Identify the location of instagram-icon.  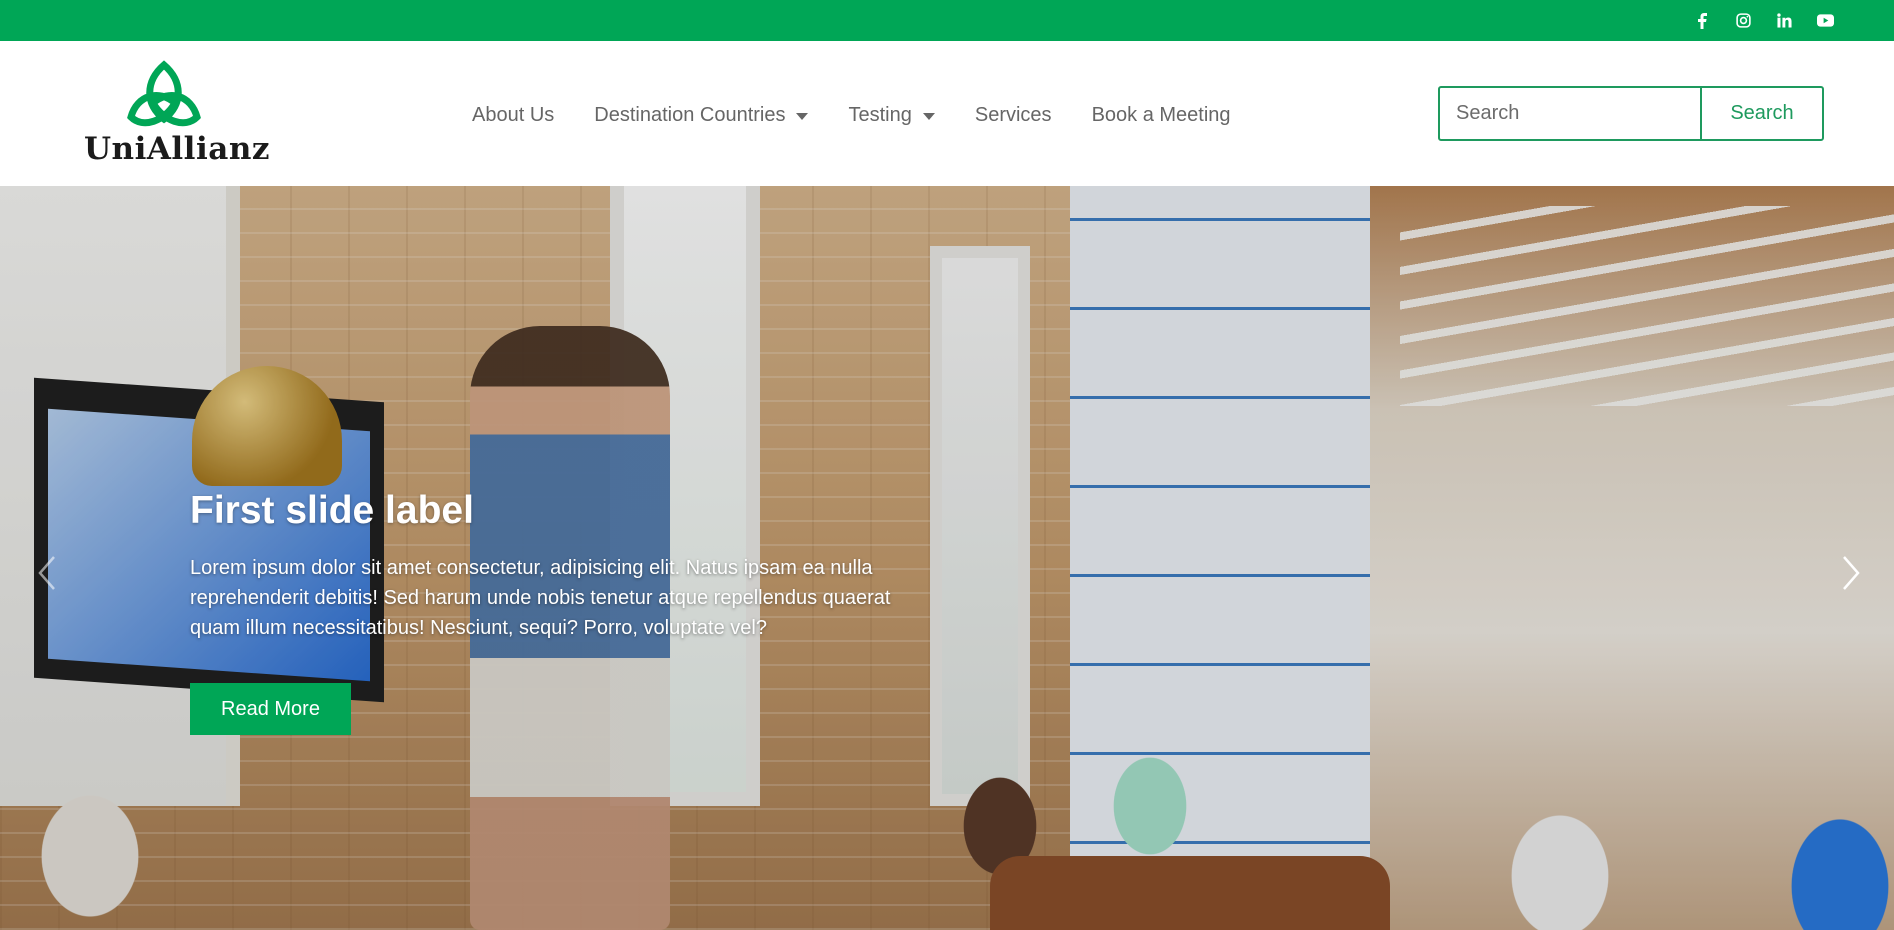
(1743, 20).